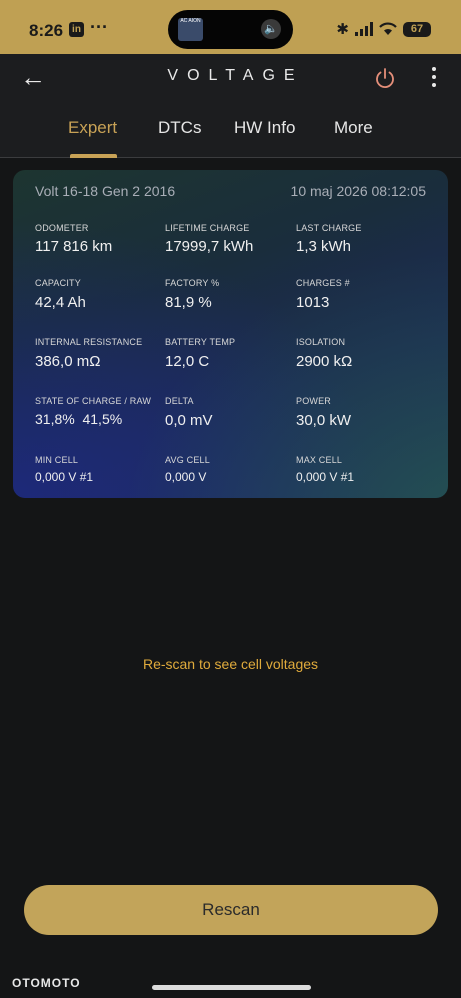 This screenshot has width=461, height=998. Describe the element at coordinates (230, 131) in the screenshot. I see `tab-bar: Expert DTCs HW Info More` at that location.